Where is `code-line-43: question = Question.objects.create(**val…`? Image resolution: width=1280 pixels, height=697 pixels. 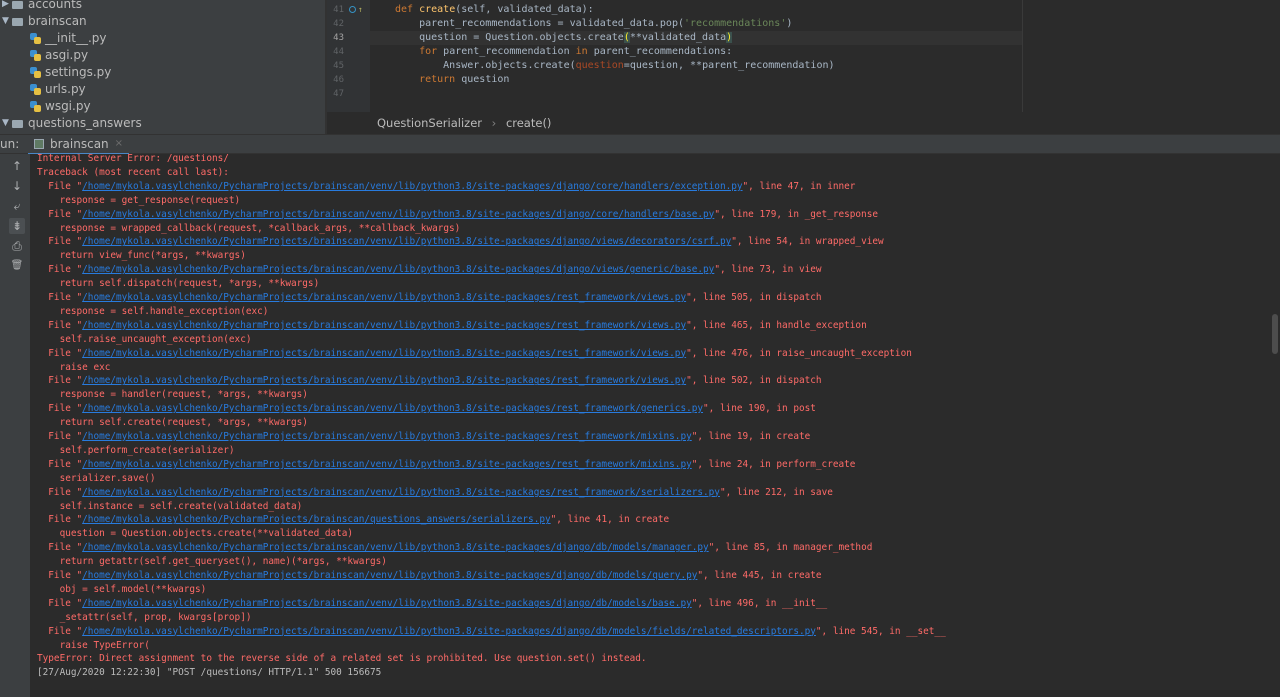
code-line-43: question = Question.objects.create(**val… is located at coordinates (696, 38).